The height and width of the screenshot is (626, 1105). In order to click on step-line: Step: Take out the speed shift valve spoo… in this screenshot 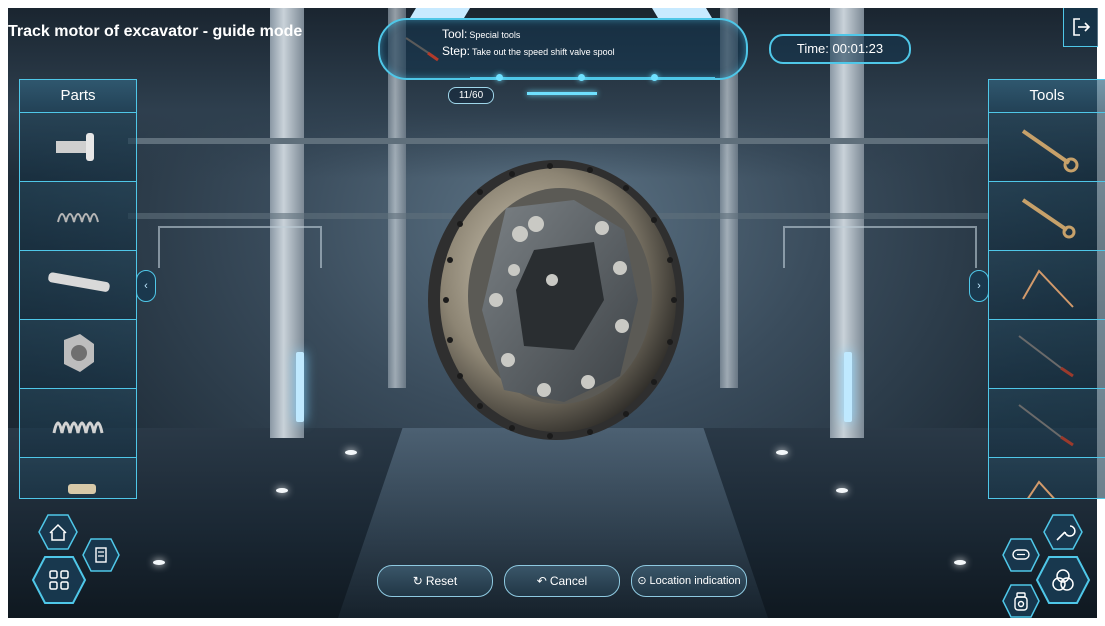, I will do `click(528, 51)`.